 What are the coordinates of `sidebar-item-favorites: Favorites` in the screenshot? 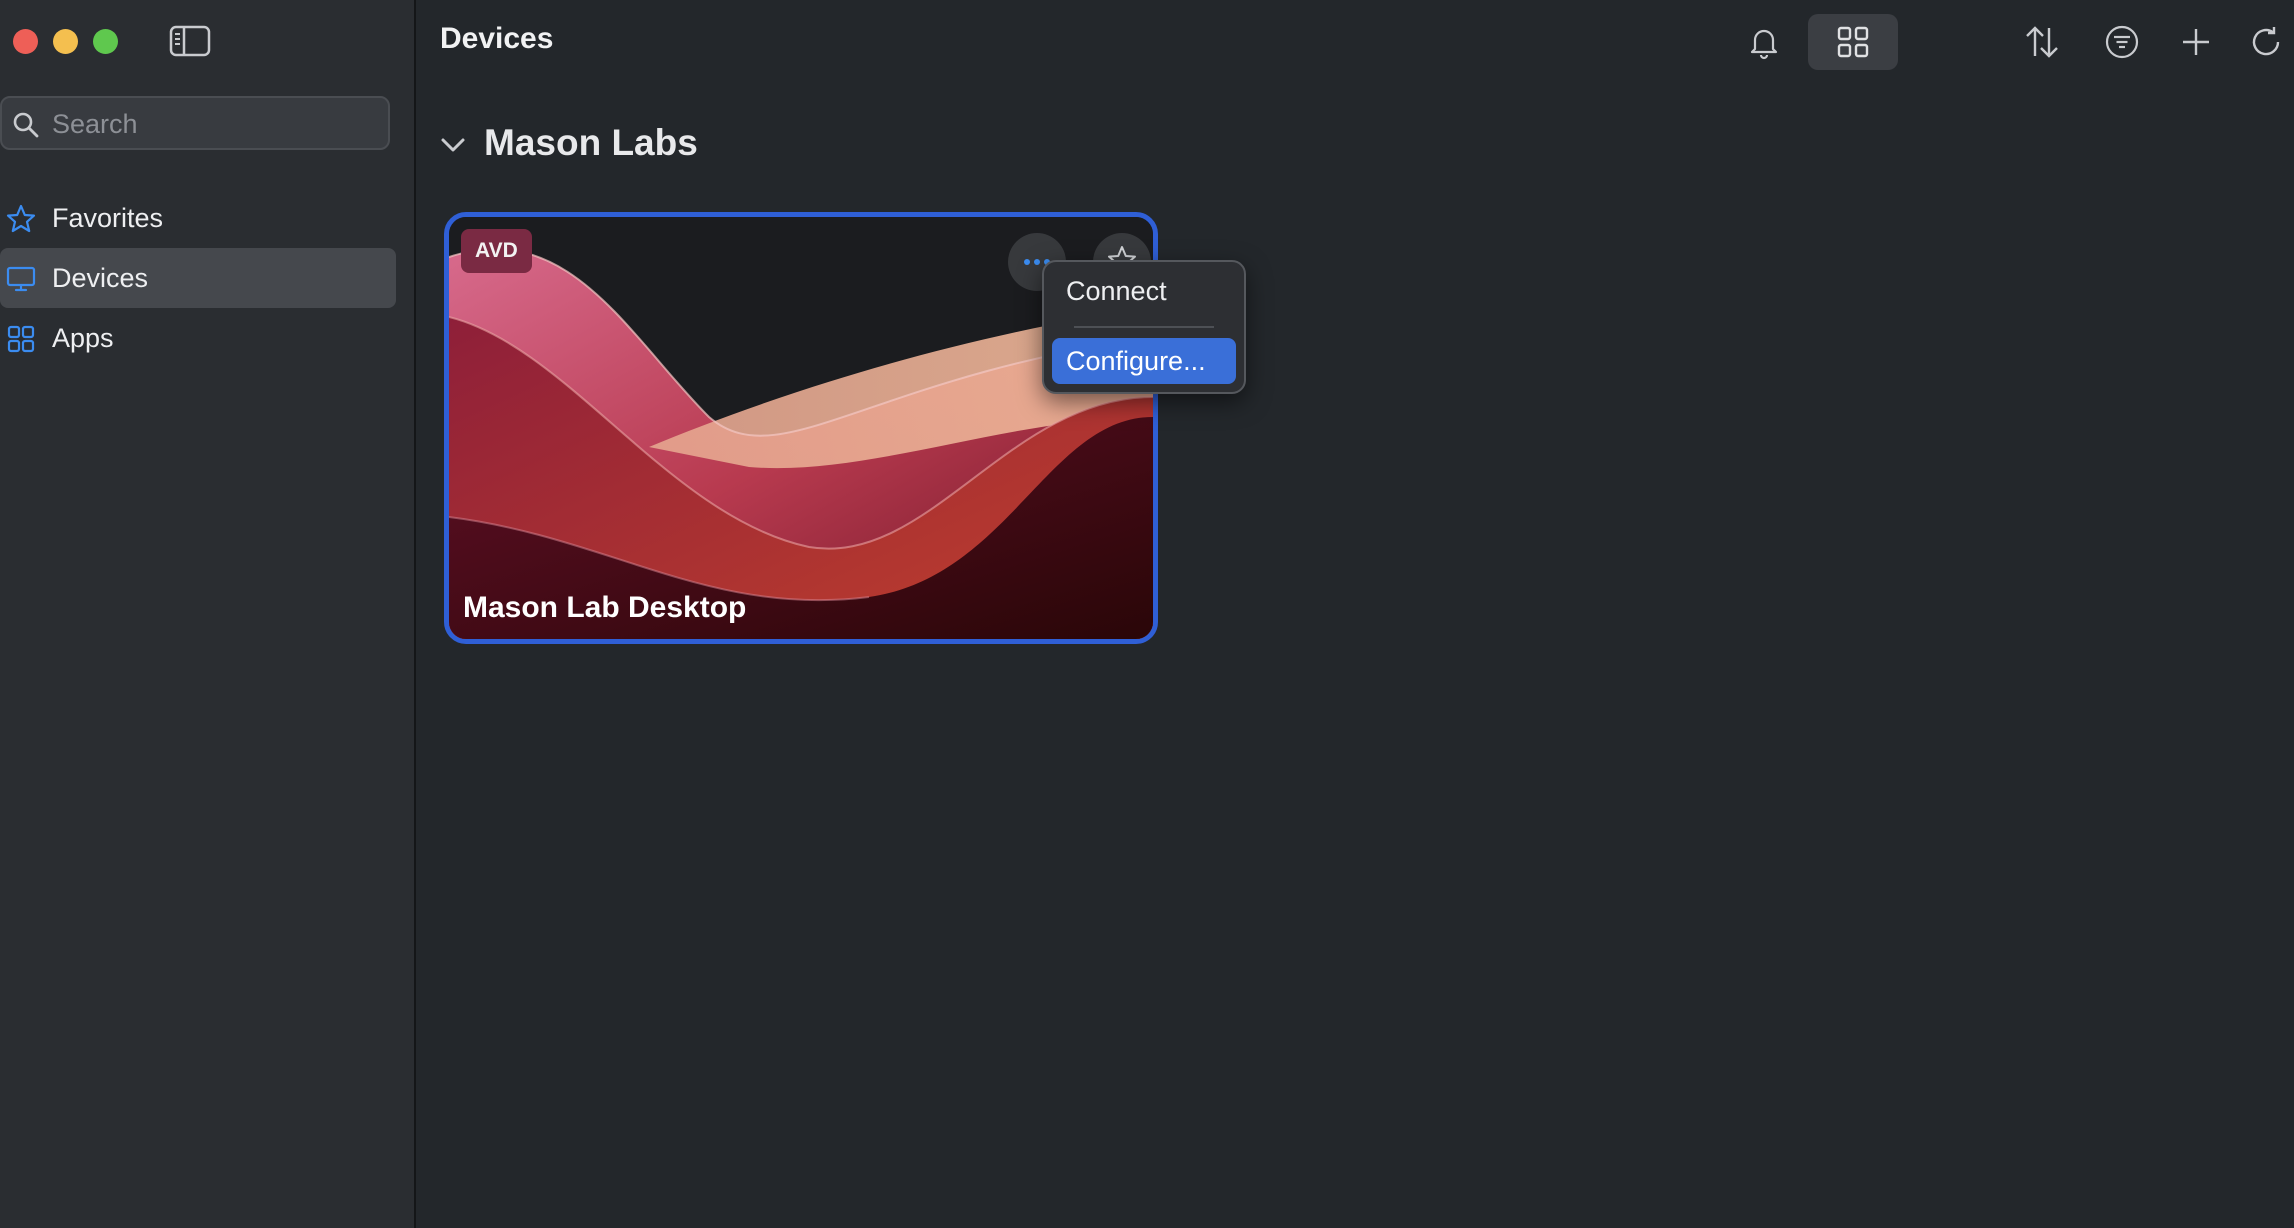 It's located at (198, 218).